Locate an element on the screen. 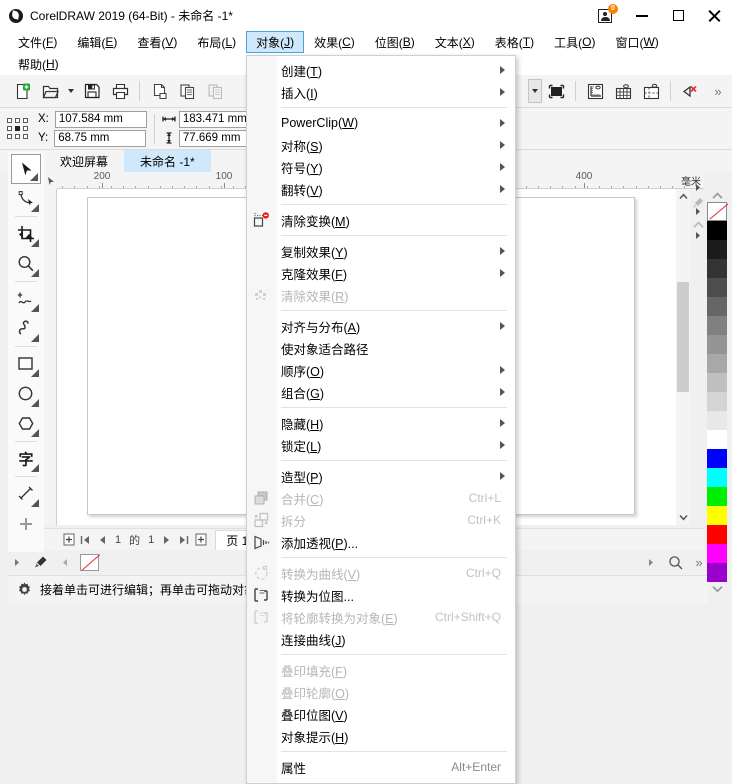 The width and height of the screenshot is (732, 784). menu-item-14: 隐藏(H) is located at coordinates (381, 423).